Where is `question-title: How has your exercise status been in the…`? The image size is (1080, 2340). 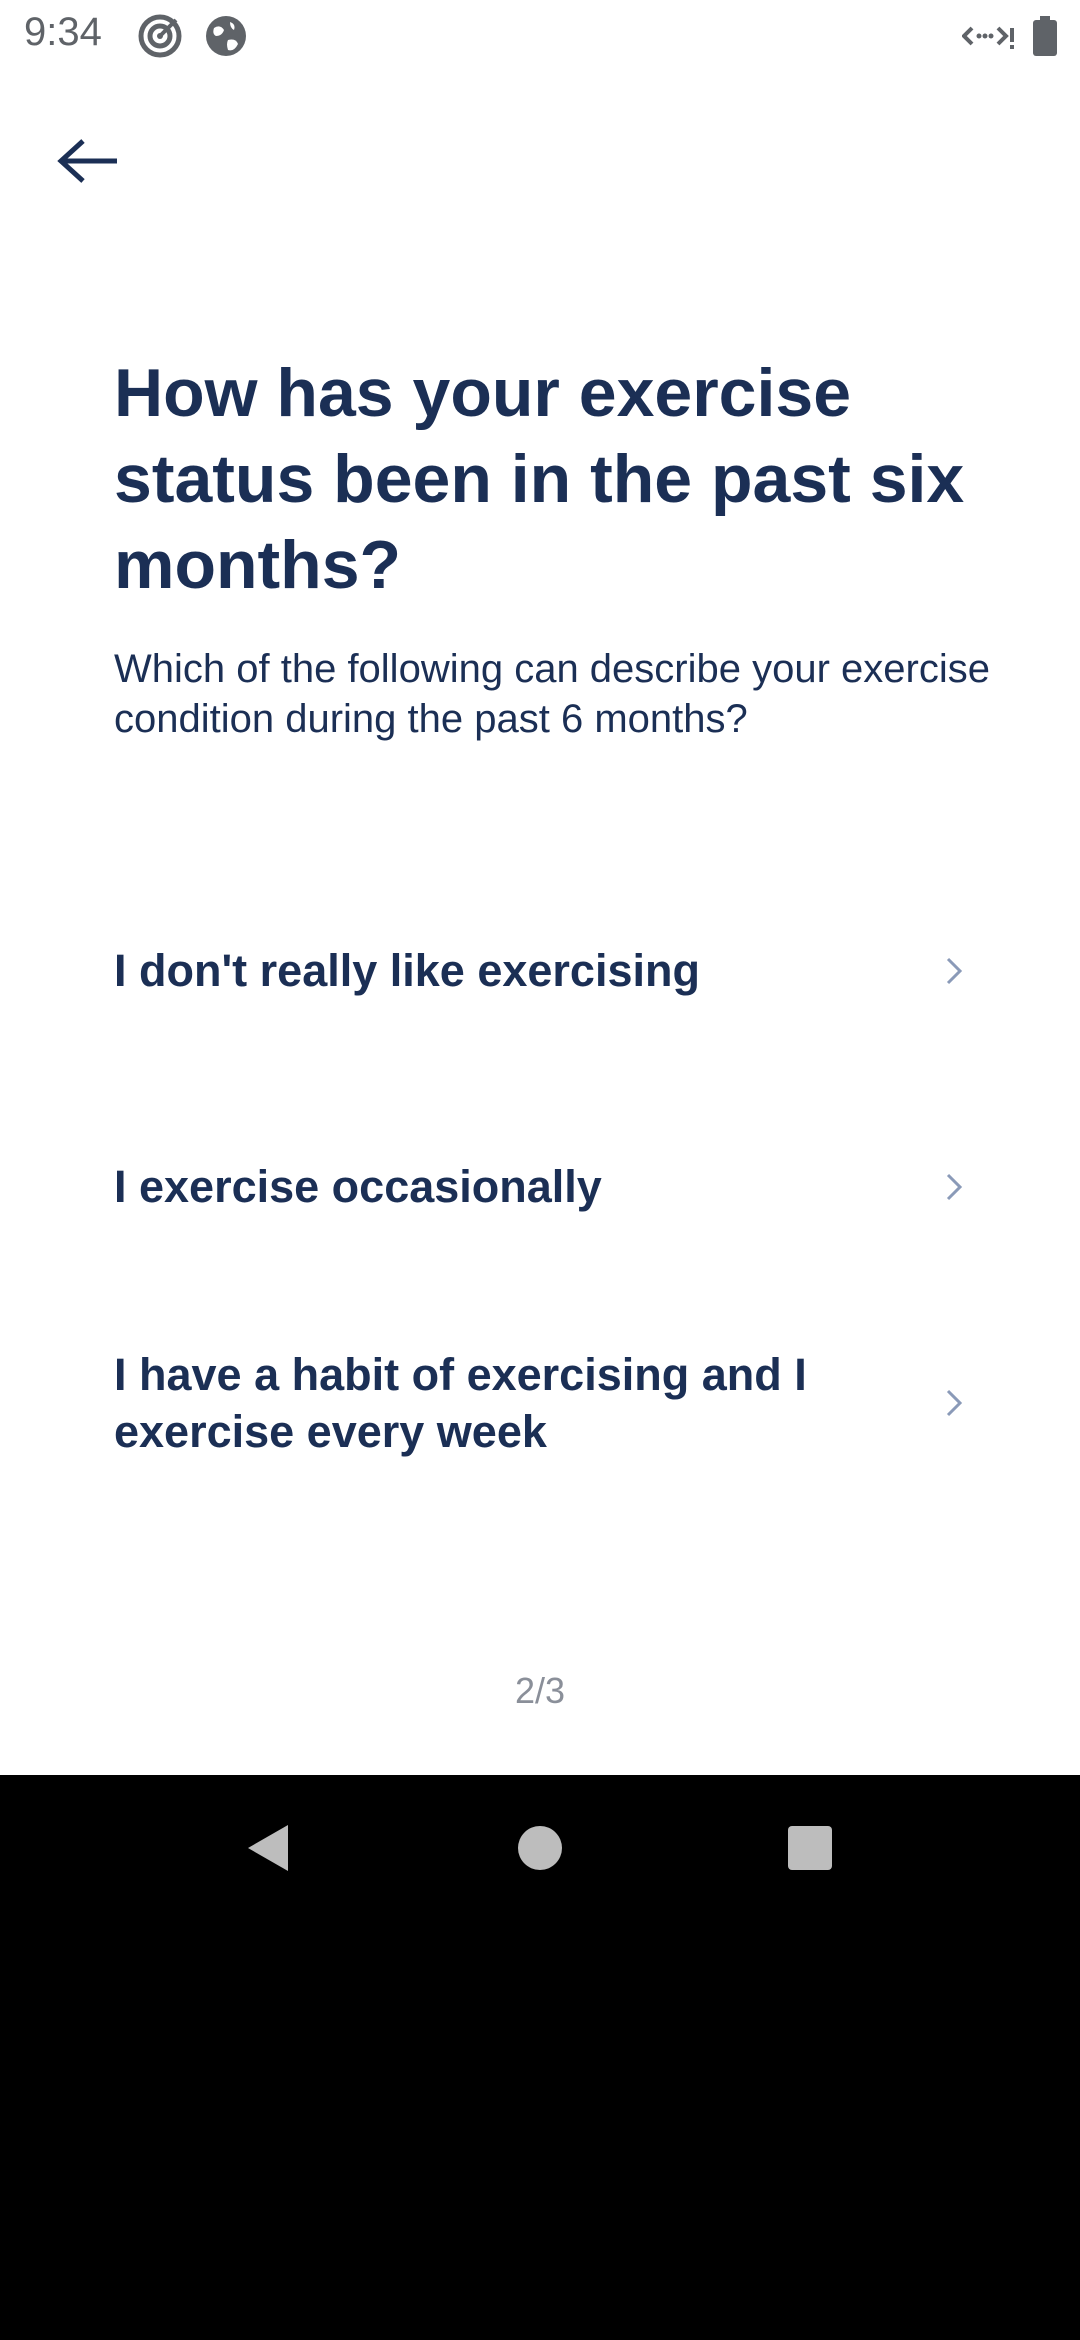
question-title: How has your exercise status been in the… is located at coordinates (539, 479).